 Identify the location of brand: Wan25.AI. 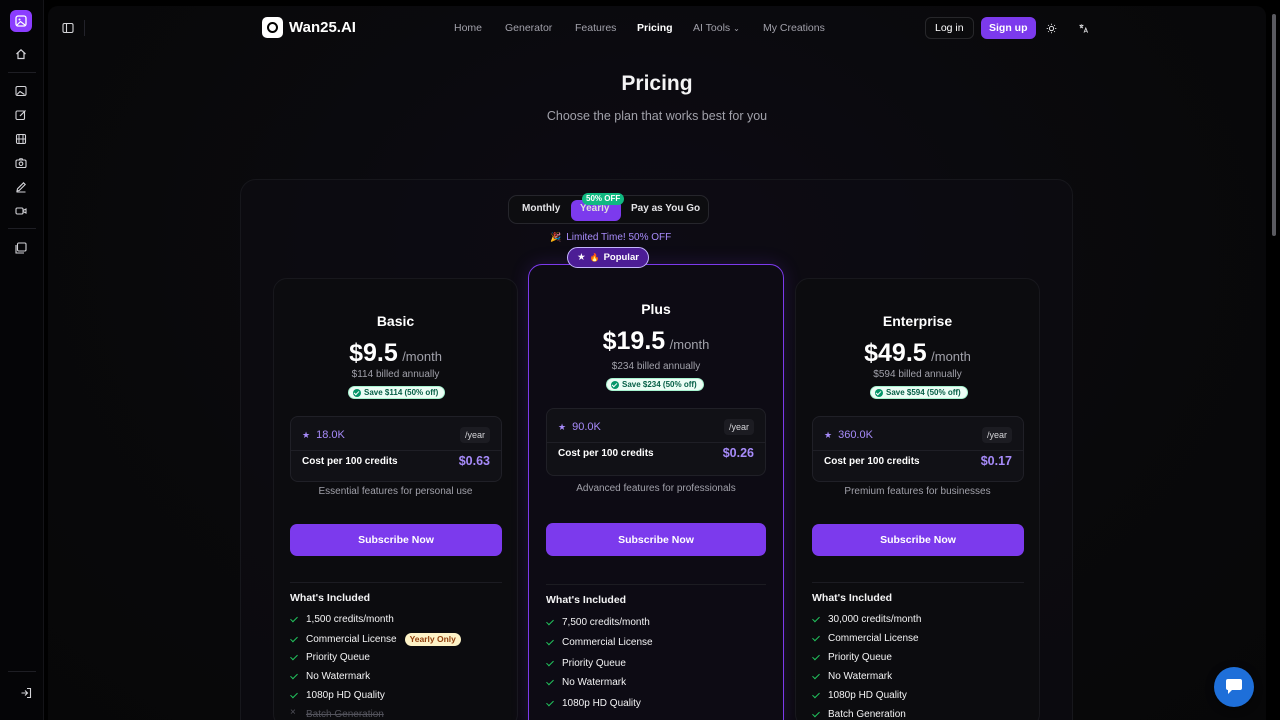
(309, 27).